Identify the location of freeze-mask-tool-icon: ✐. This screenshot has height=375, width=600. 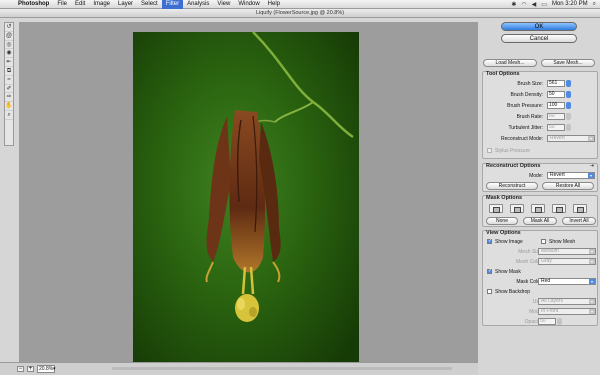
(9, 89).